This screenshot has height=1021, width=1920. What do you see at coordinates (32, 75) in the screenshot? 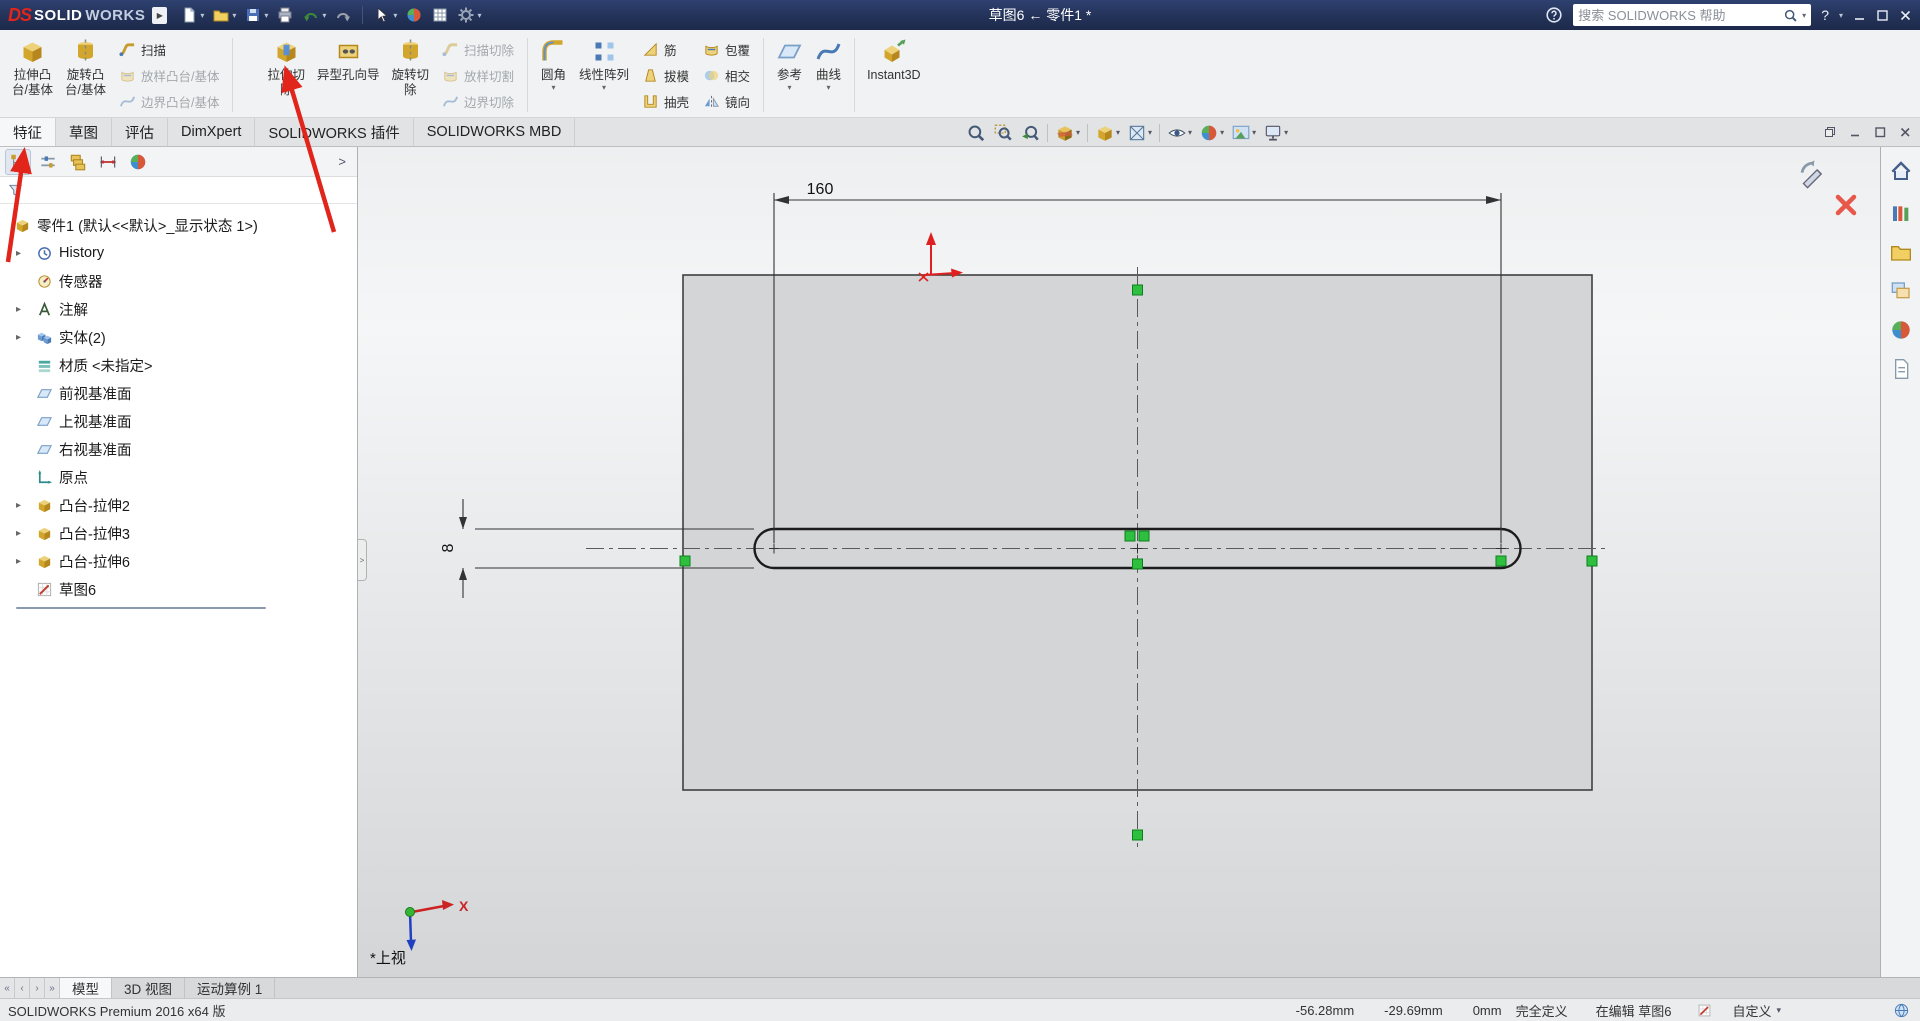
I see `extruded-boss-button: 拉伸凸 台/基体` at bounding box center [32, 75].